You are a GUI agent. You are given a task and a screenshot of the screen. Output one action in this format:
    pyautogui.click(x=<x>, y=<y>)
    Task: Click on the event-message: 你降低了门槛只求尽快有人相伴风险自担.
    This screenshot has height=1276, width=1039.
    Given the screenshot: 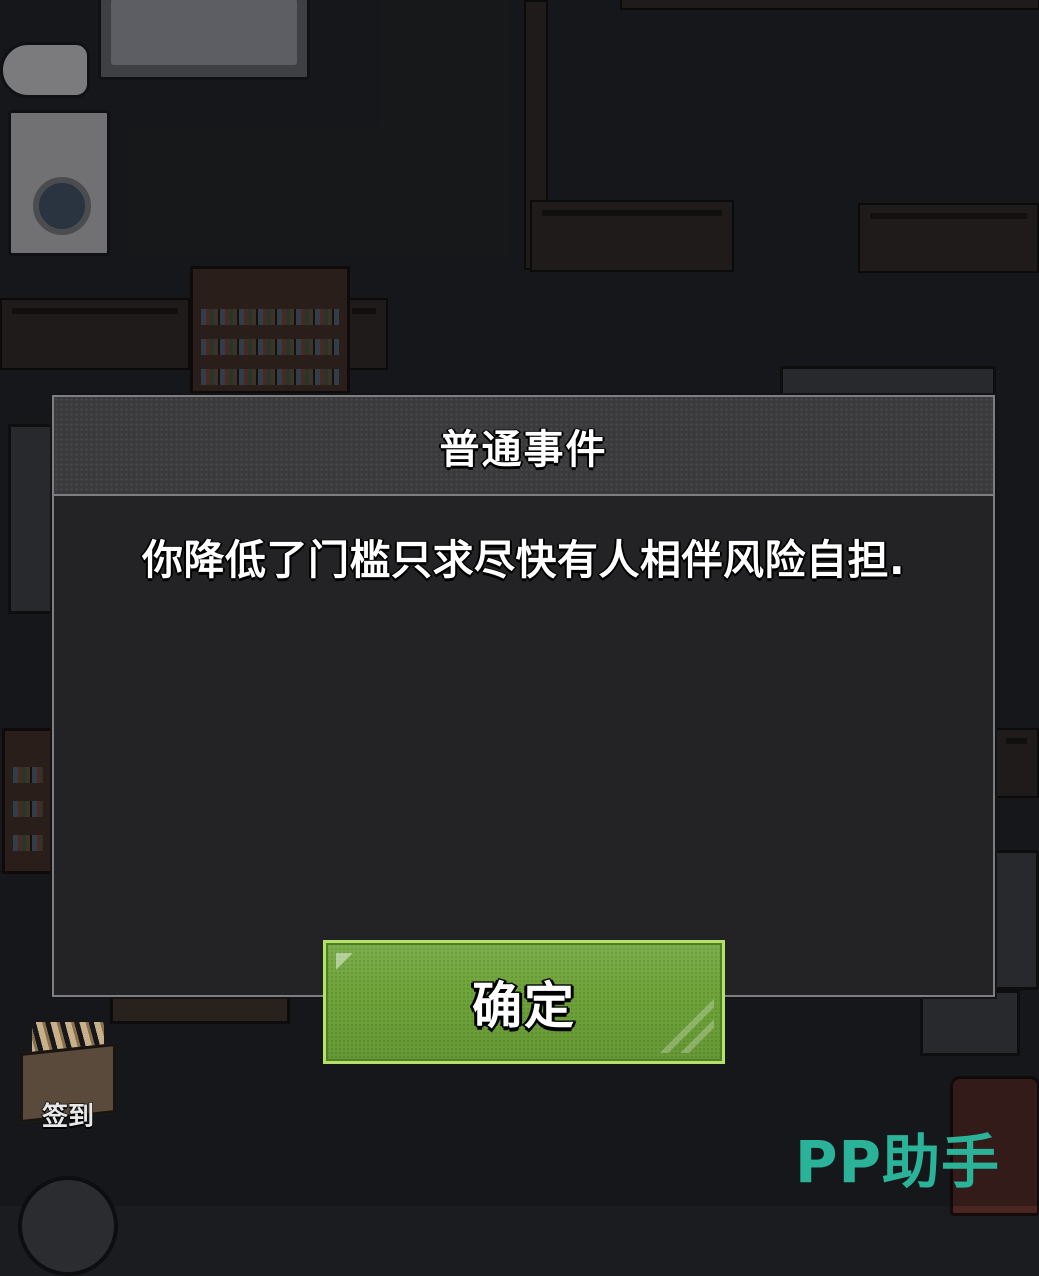 What is the action you would take?
    pyautogui.click(x=523, y=560)
    